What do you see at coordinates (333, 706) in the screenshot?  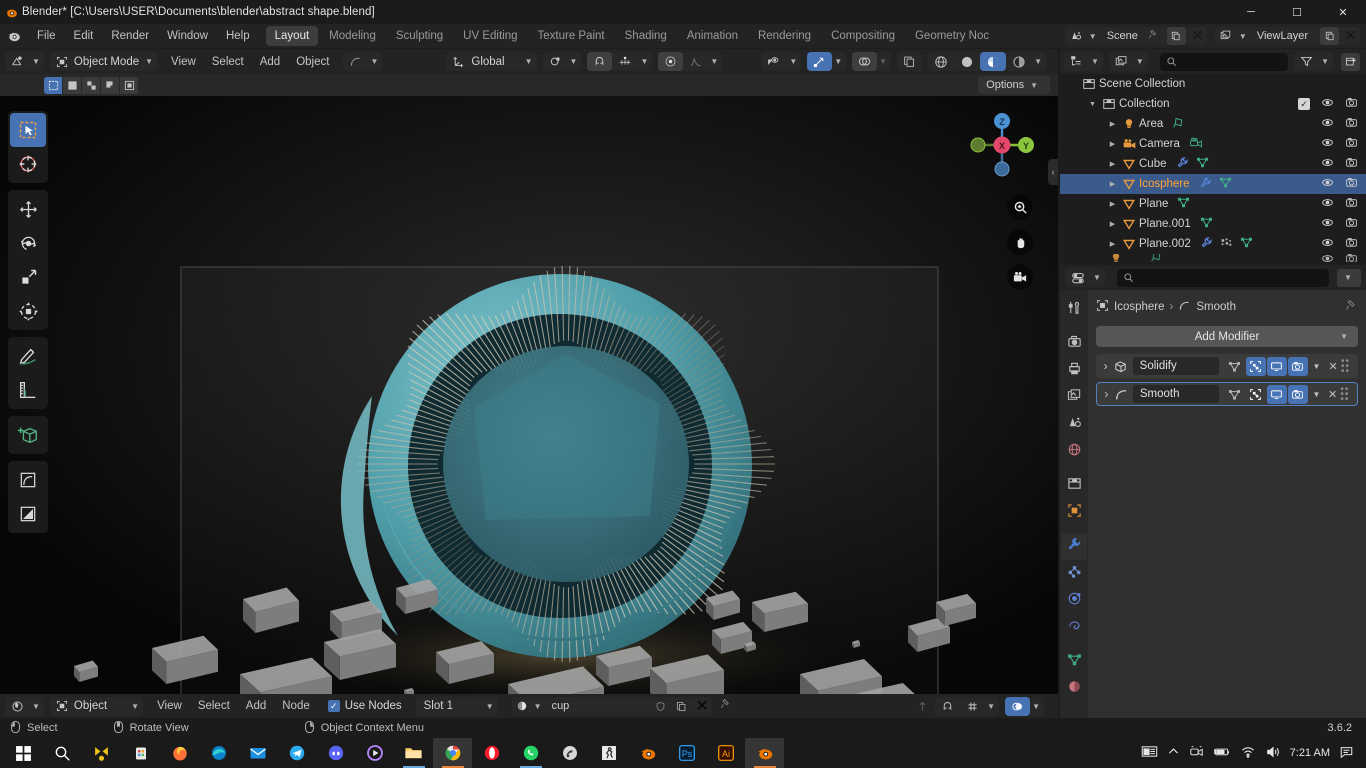 I see `use-nodes-checkbox: ✓` at bounding box center [333, 706].